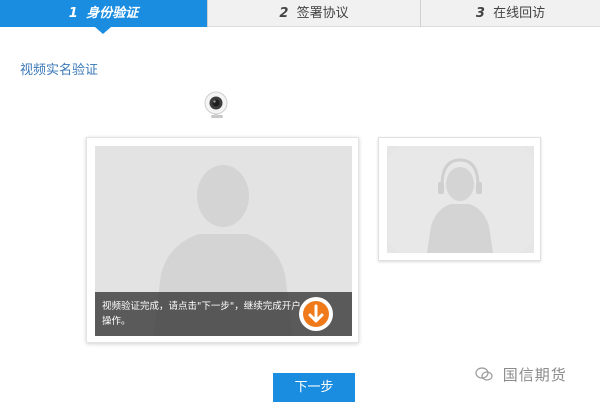 This screenshot has height=406, width=600. Describe the element at coordinates (59, 70) in the screenshot. I see `page-title: 视频实名验证` at that location.